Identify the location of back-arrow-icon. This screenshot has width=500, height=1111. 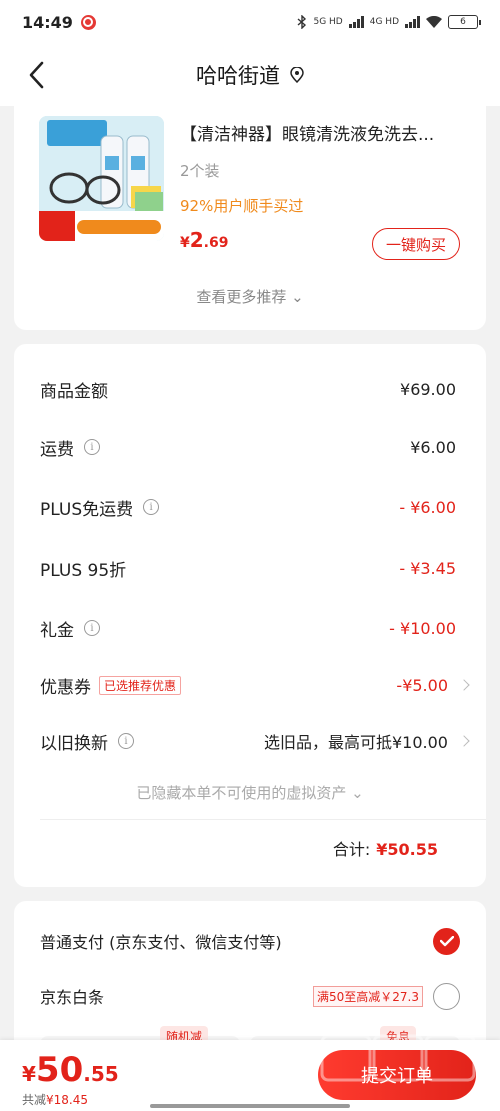
(38, 75).